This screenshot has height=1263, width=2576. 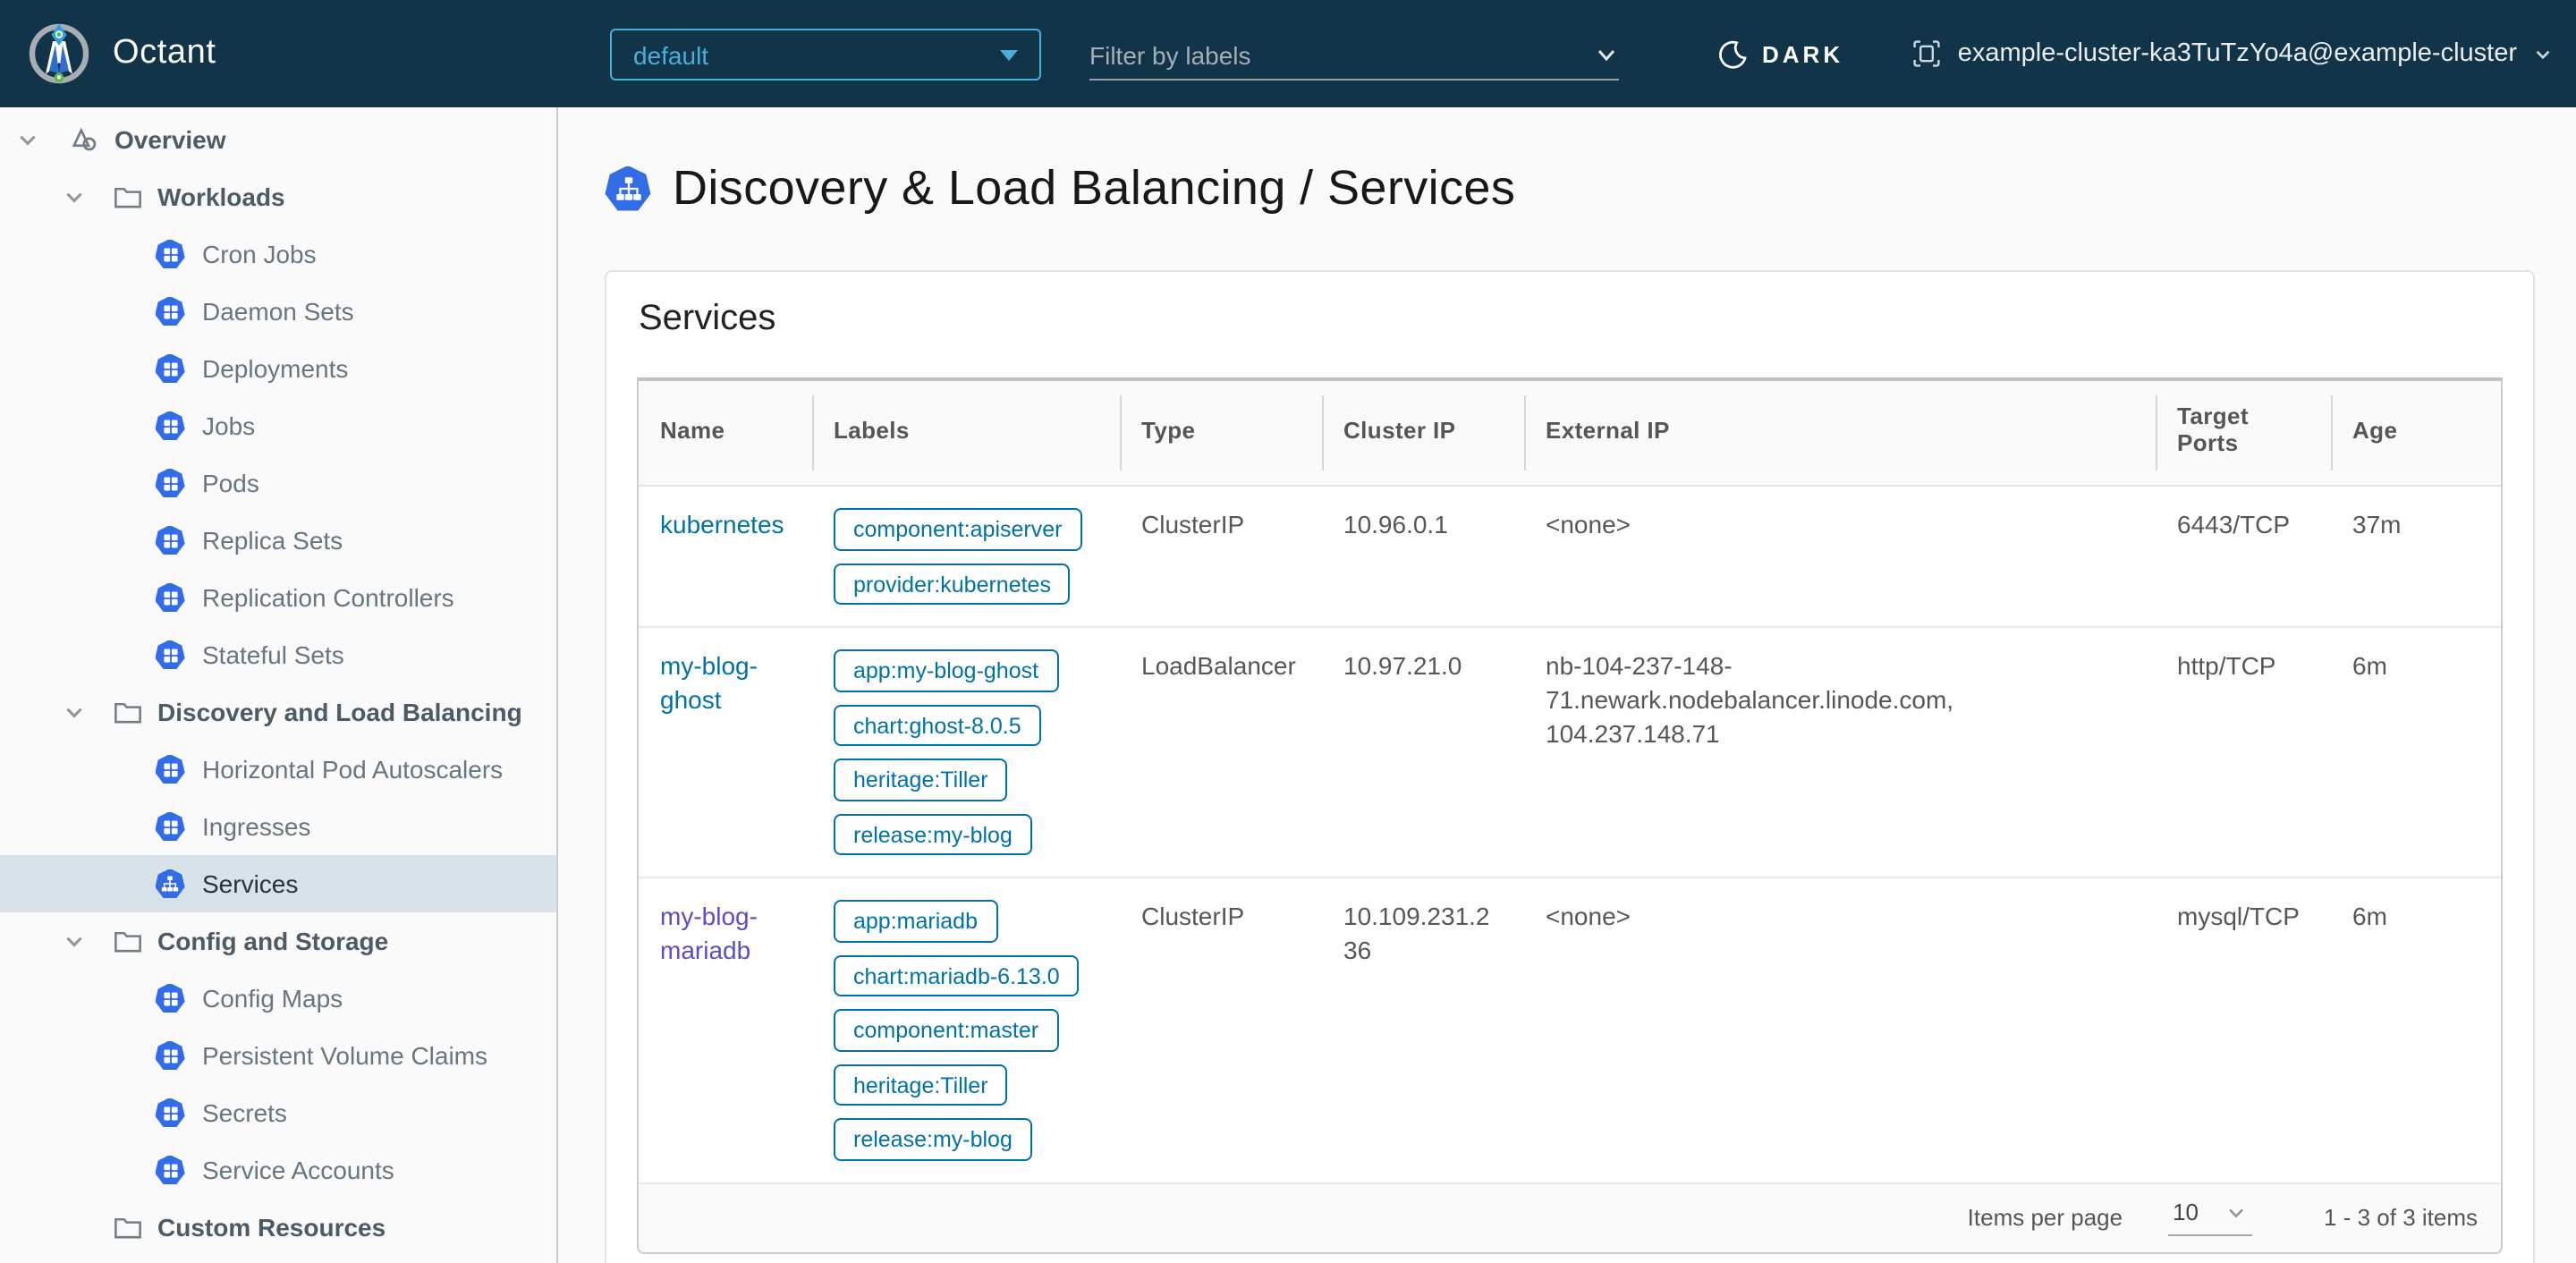 What do you see at coordinates (278, 1170) in the screenshot?
I see `sidebar-item-service-accounts: Service Accounts` at bounding box center [278, 1170].